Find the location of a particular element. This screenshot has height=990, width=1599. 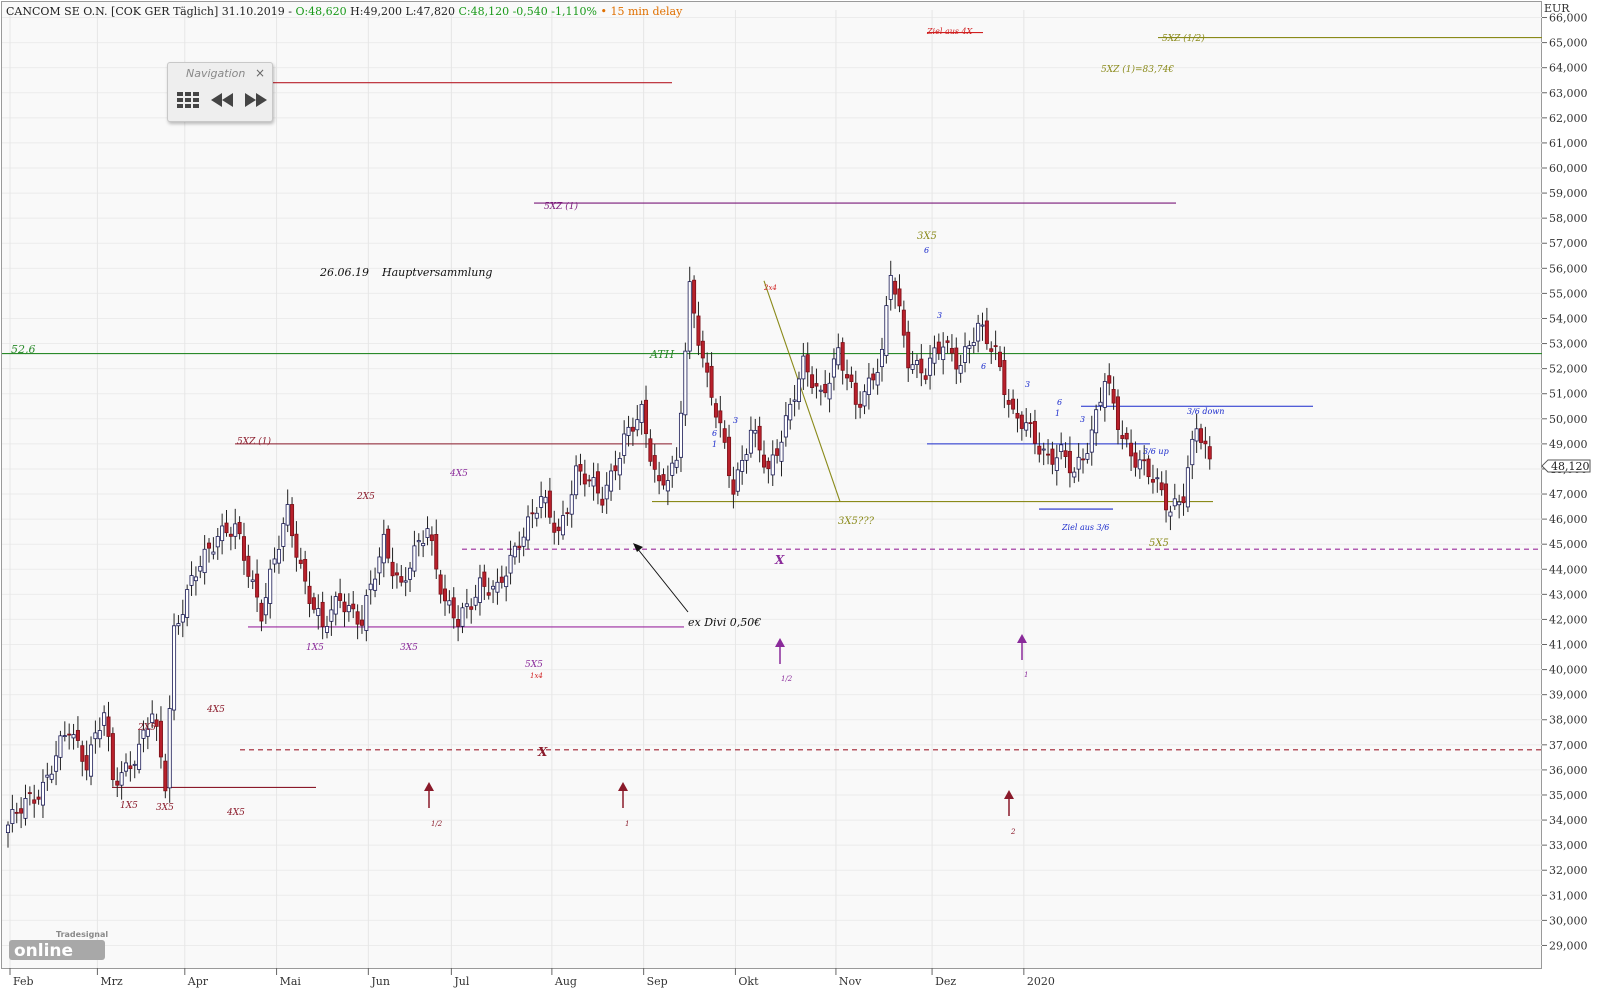

y-tick-label: 55,000 is located at coordinates (1568, 293).